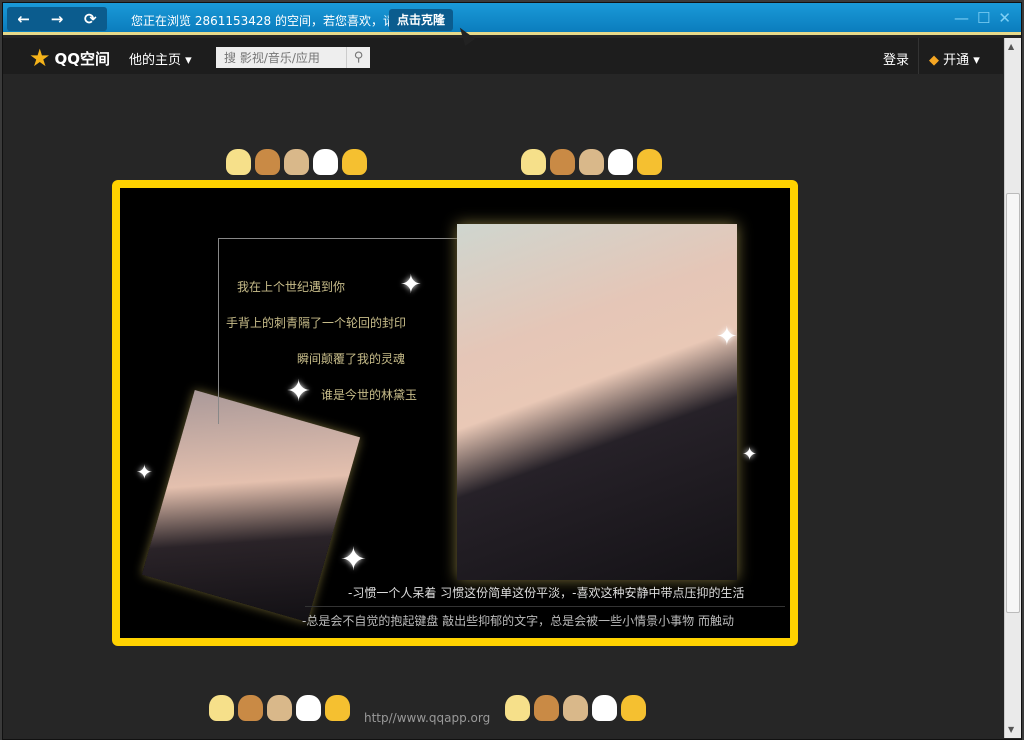 The width and height of the screenshot is (1024, 740). Describe the element at coordinates (90, 19) in the screenshot. I see `refresh-icon: ⟳` at that location.